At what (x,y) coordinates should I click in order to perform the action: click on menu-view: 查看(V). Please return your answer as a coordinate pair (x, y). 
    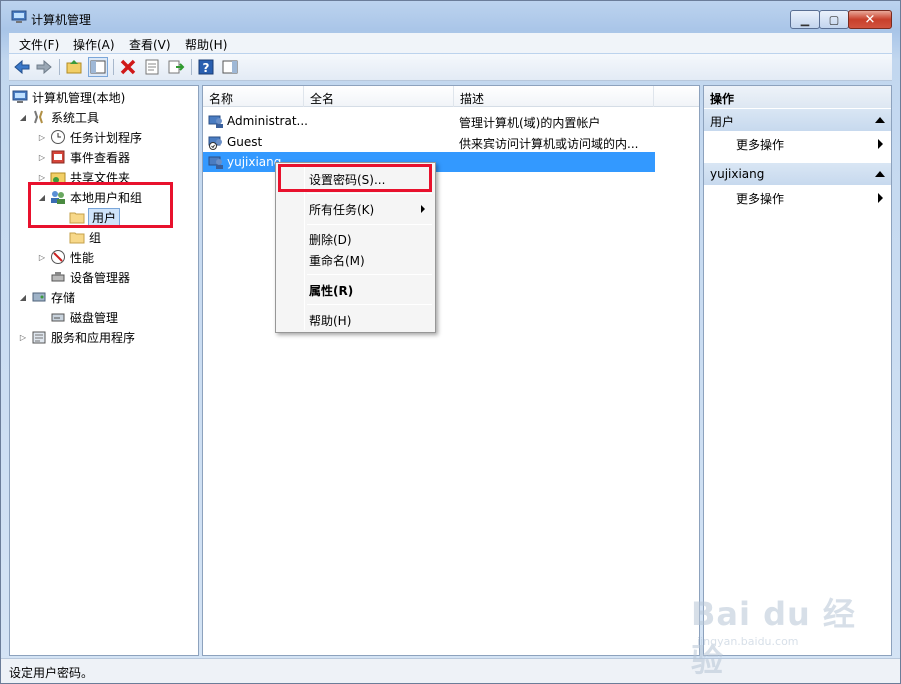
    Looking at the image, I should click on (150, 44).